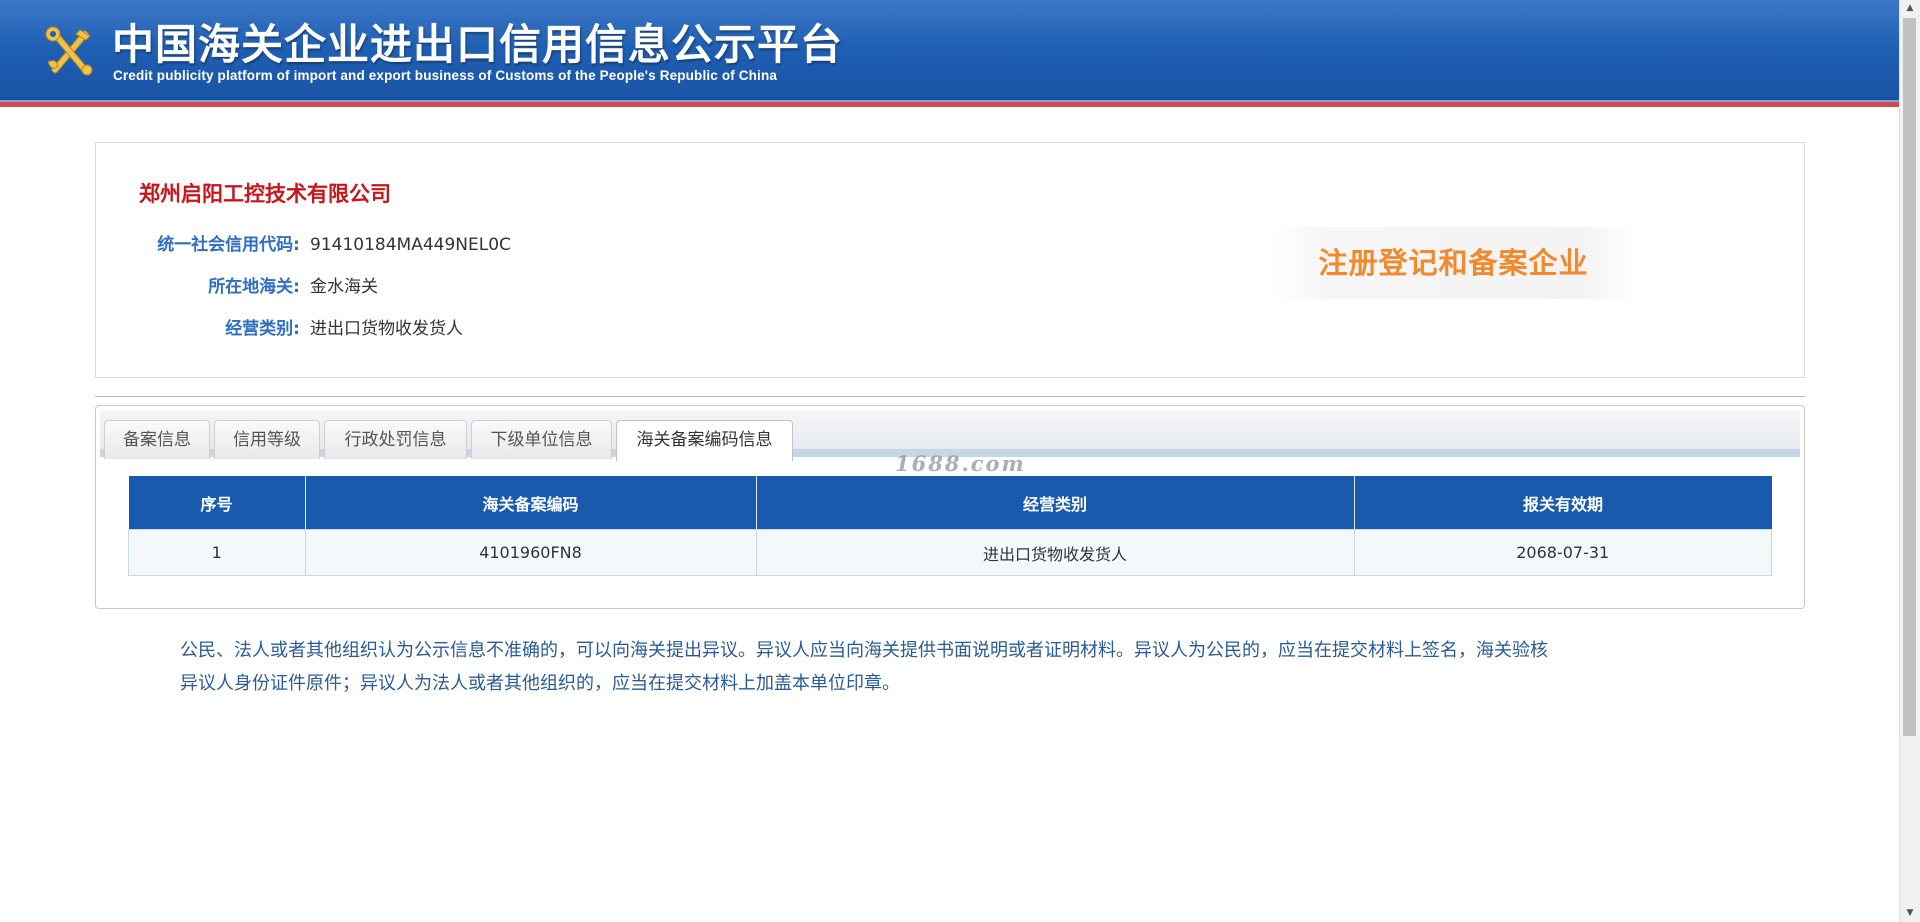 The width and height of the screenshot is (1920, 922). I want to click on credit-code-label: 统一社会信用代码:, so click(228, 245).